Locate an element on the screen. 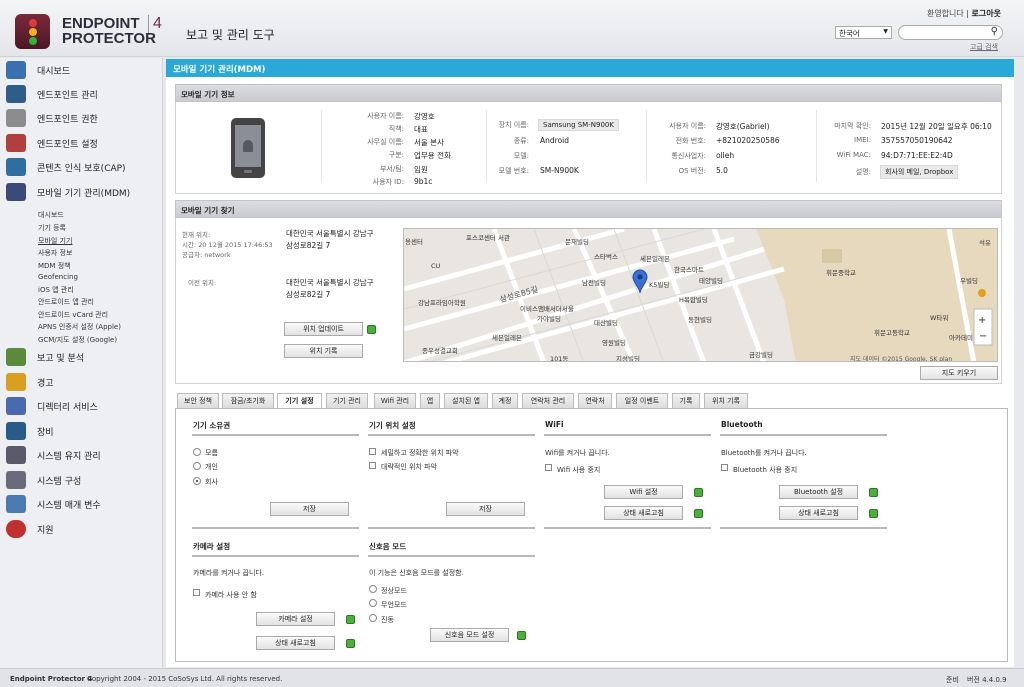 Image resolution: width=1024 pixels, height=687 pixels. zoom-out-icon: − is located at coordinates (983, 336).